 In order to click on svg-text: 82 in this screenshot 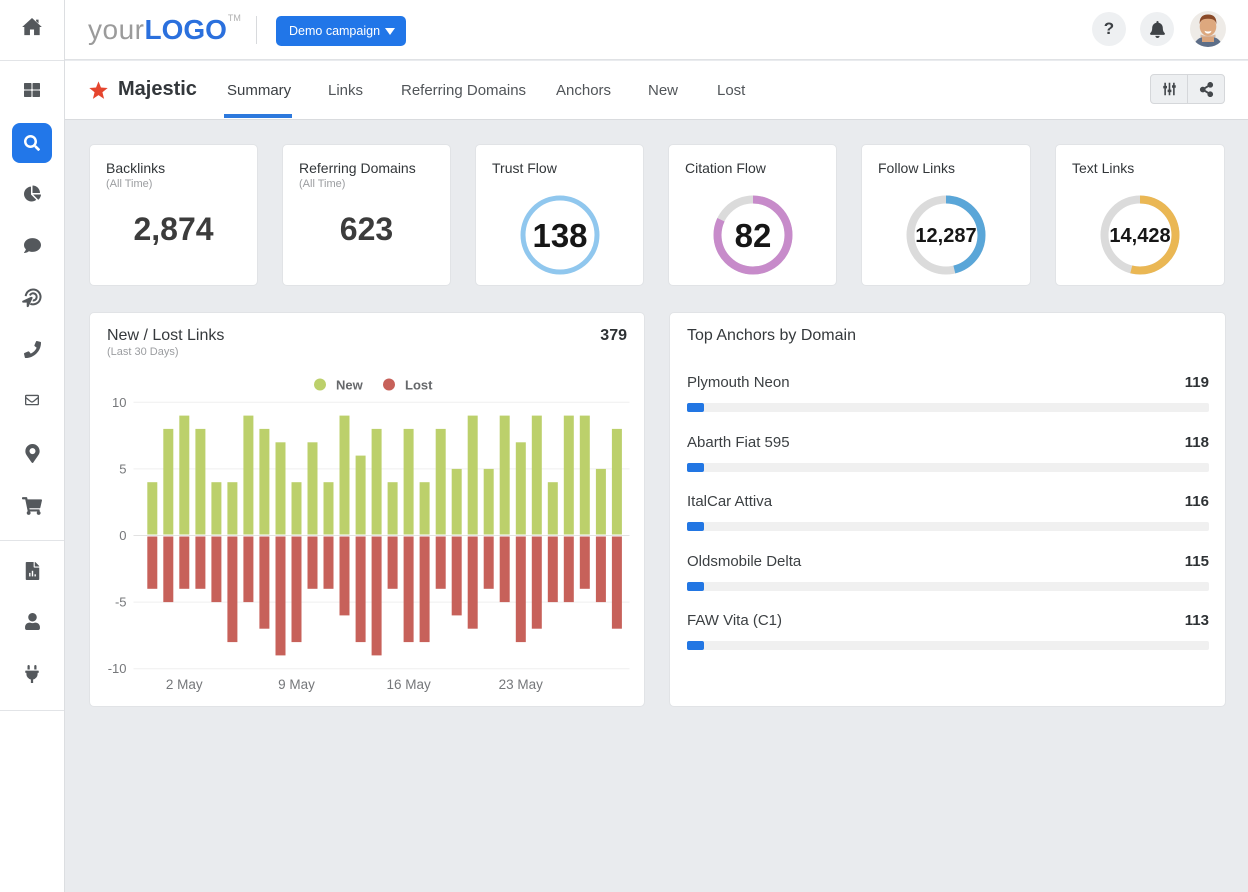, I will do `click(752, 235)`.